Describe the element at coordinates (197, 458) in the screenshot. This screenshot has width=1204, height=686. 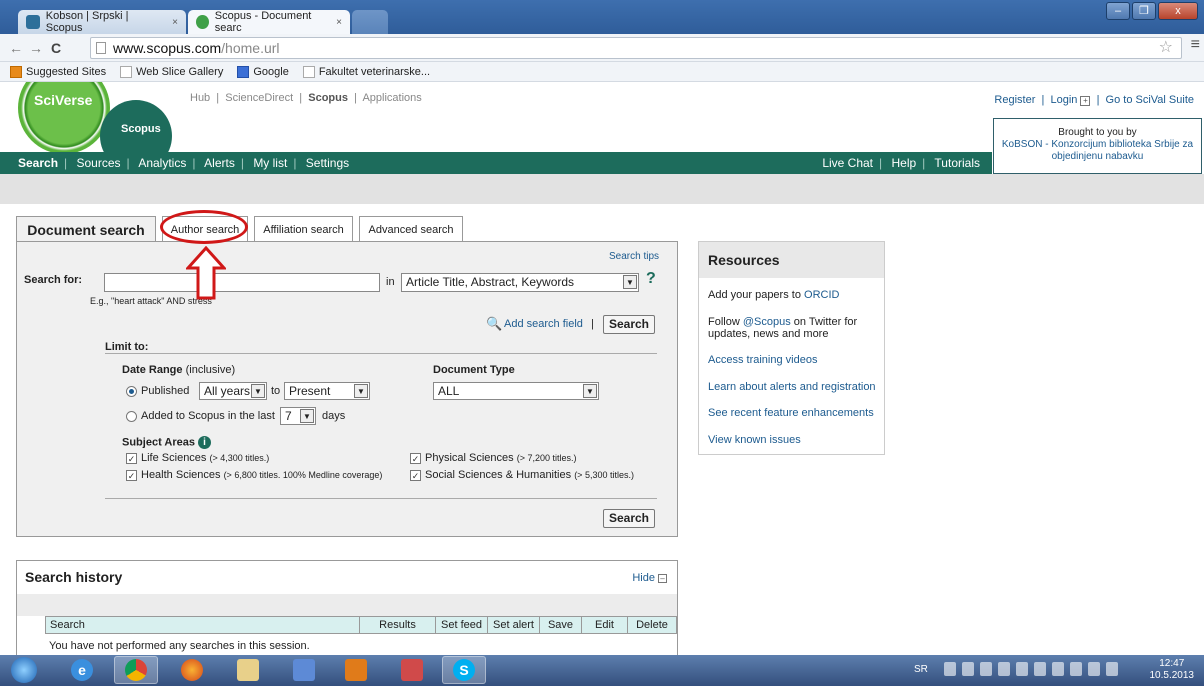
I see `subject-life-sciences: ✓ Life Sciences (> 4,300 titles.)` at that location.